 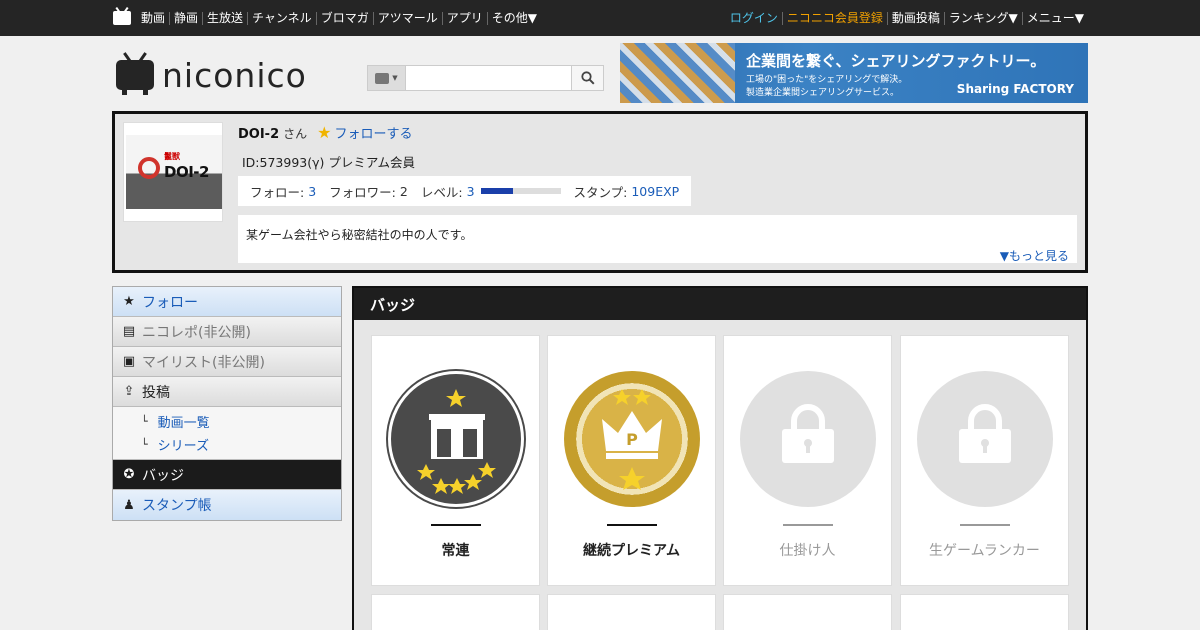 What do you see at coordinates (631, 551) in the screenshot?
I see `badge-label: 継続プレミアム` at bounding box center [631, 551].